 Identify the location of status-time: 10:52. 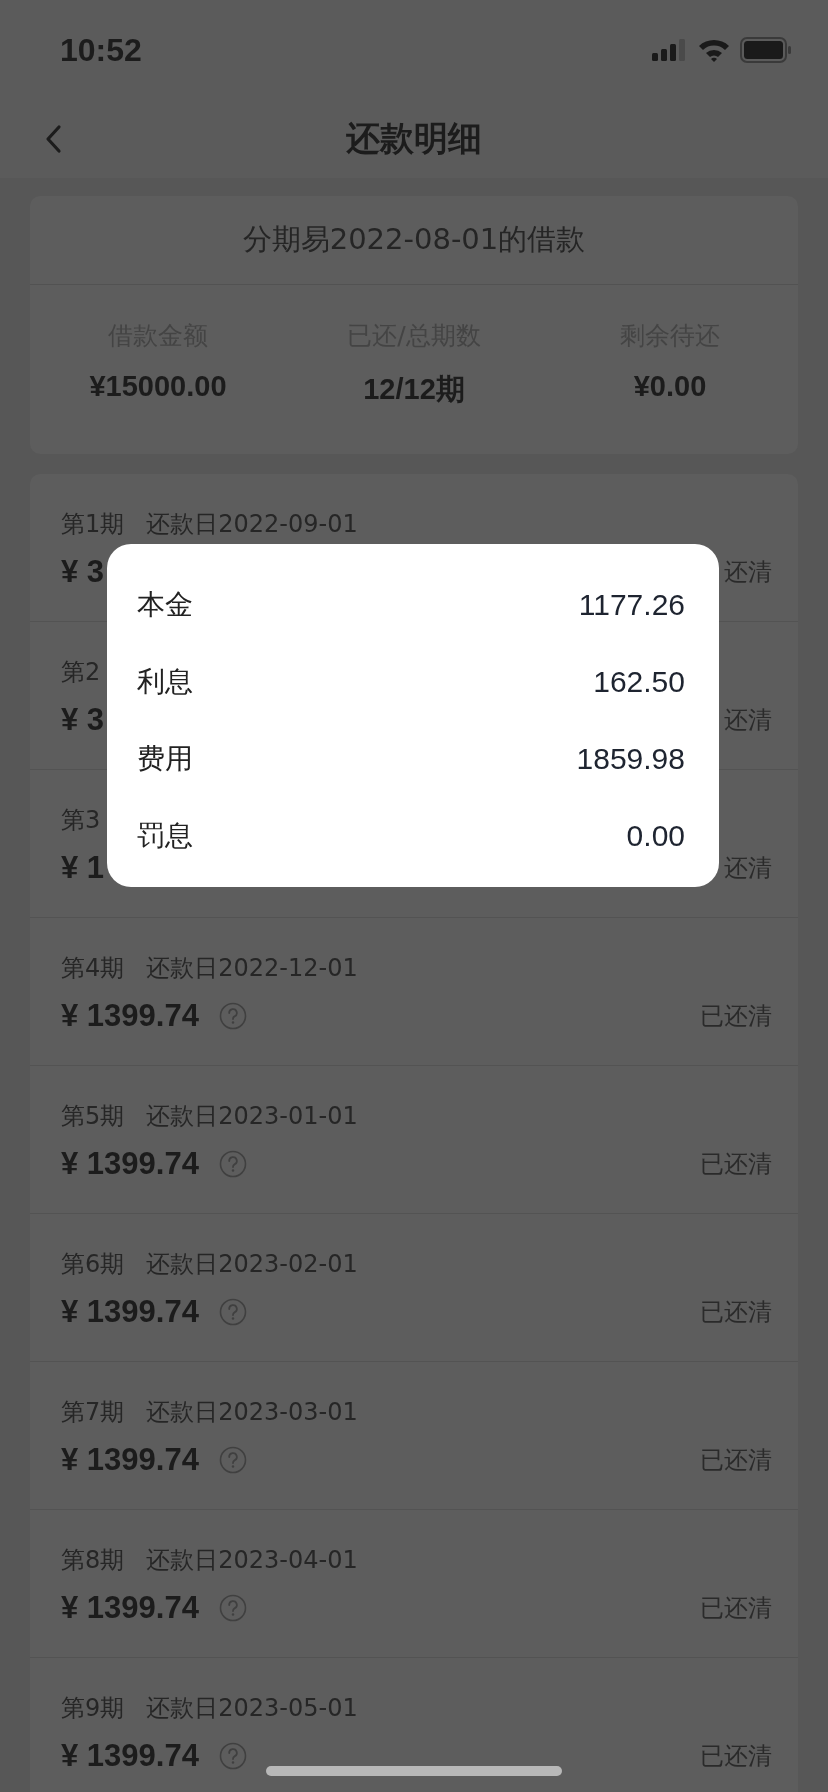
(101, 50).